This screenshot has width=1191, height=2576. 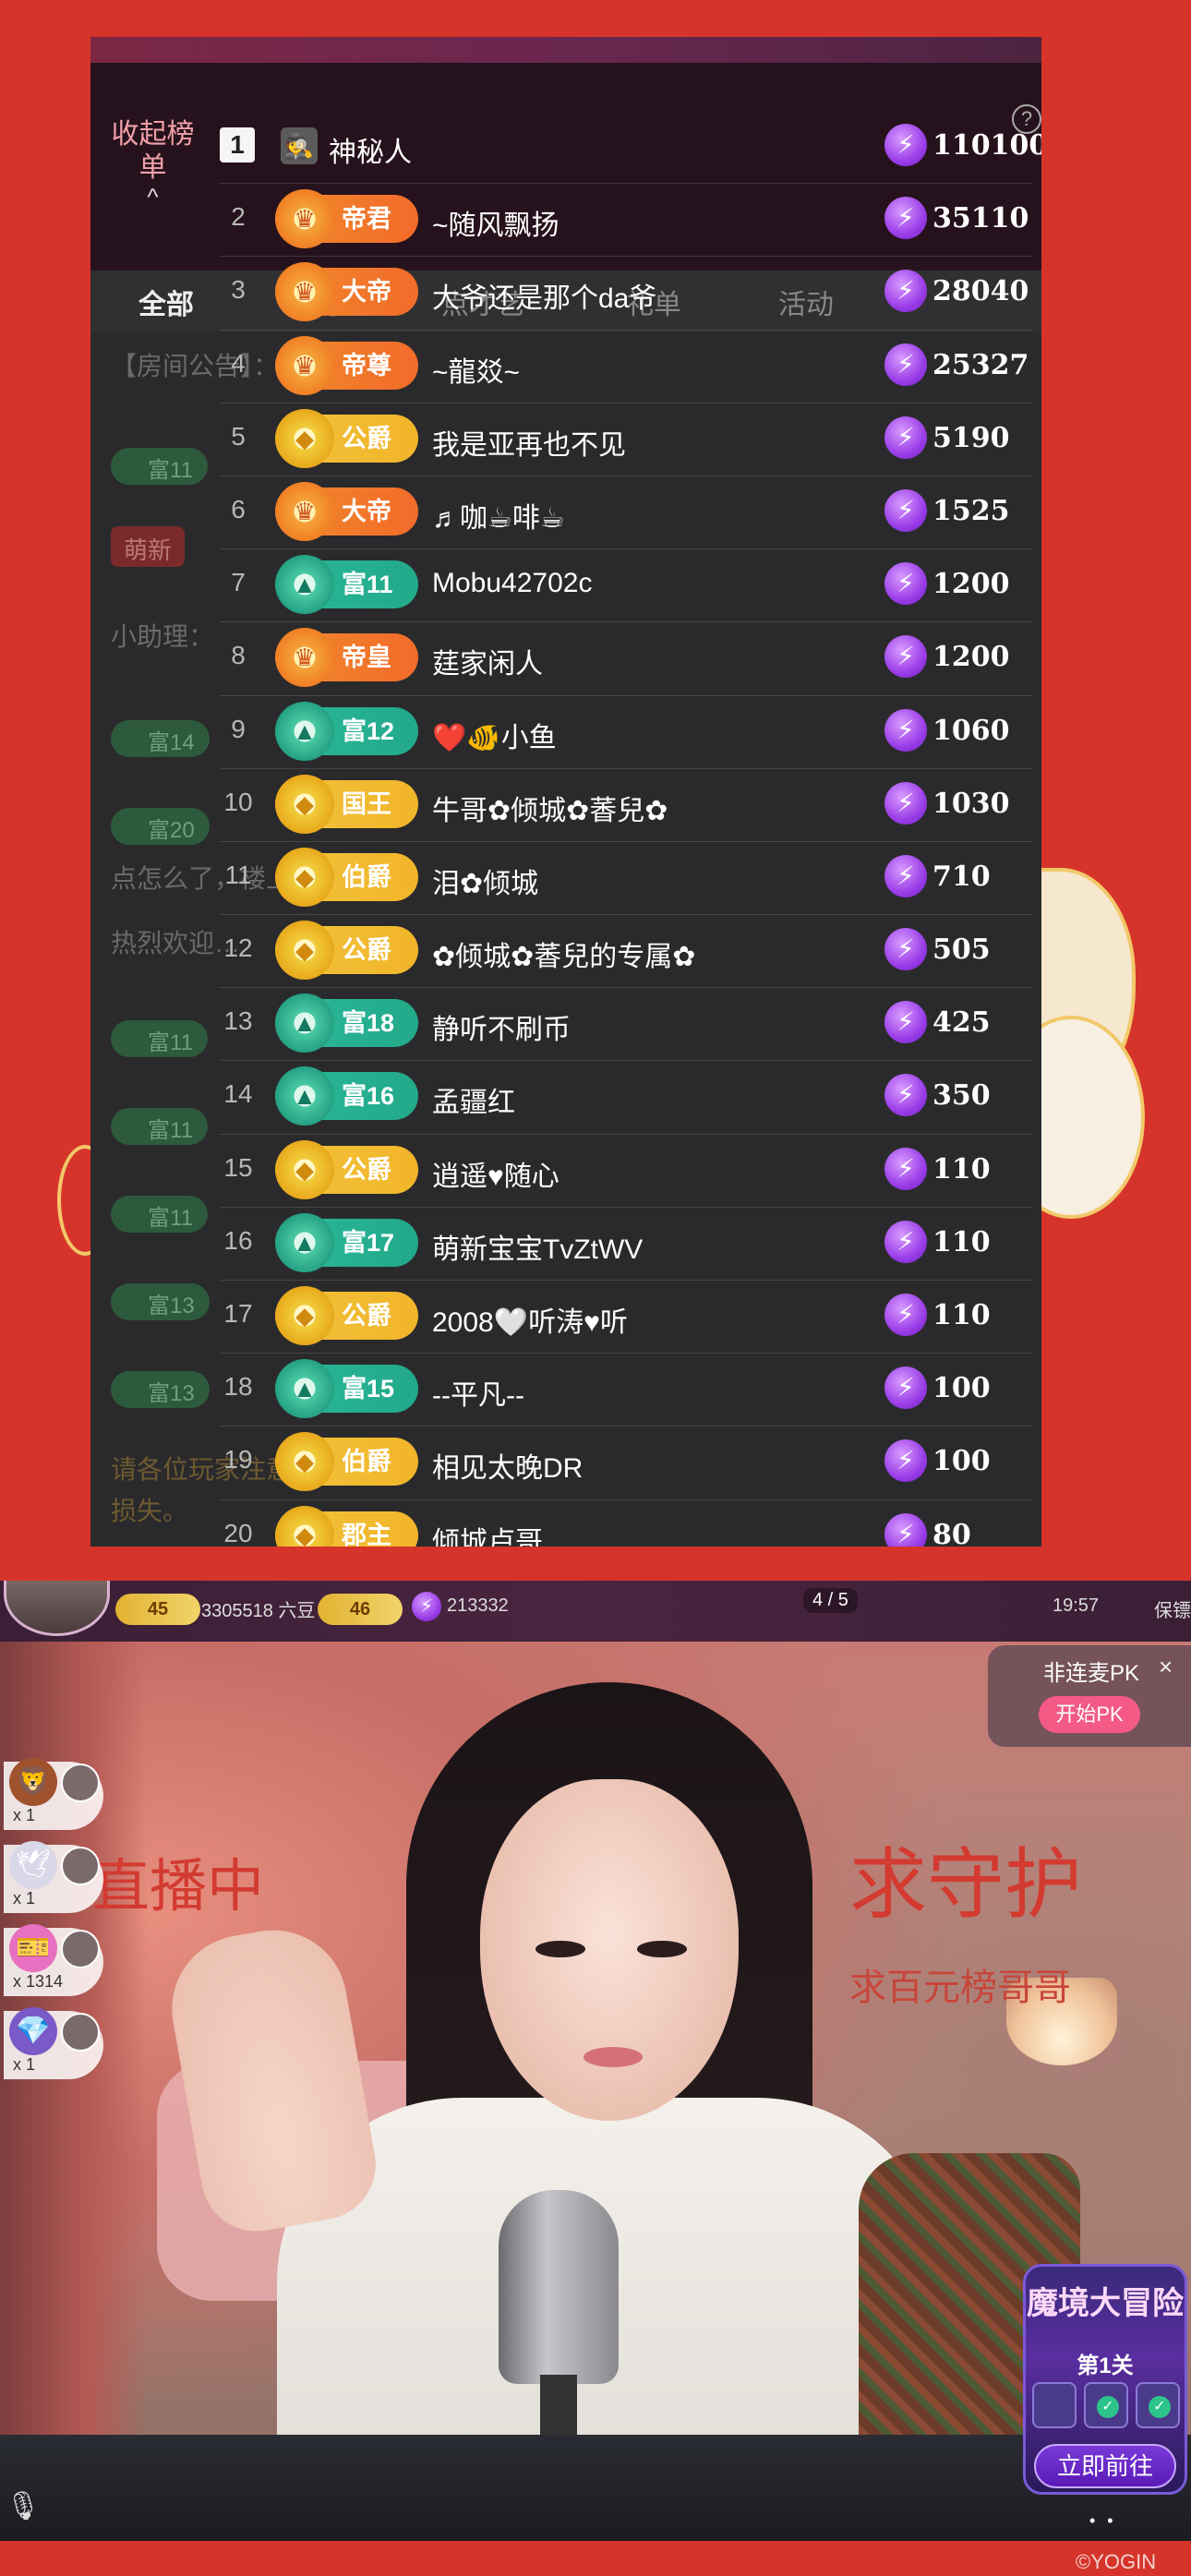 I want to click on rank-number: 11, so click(x=238, y=874).